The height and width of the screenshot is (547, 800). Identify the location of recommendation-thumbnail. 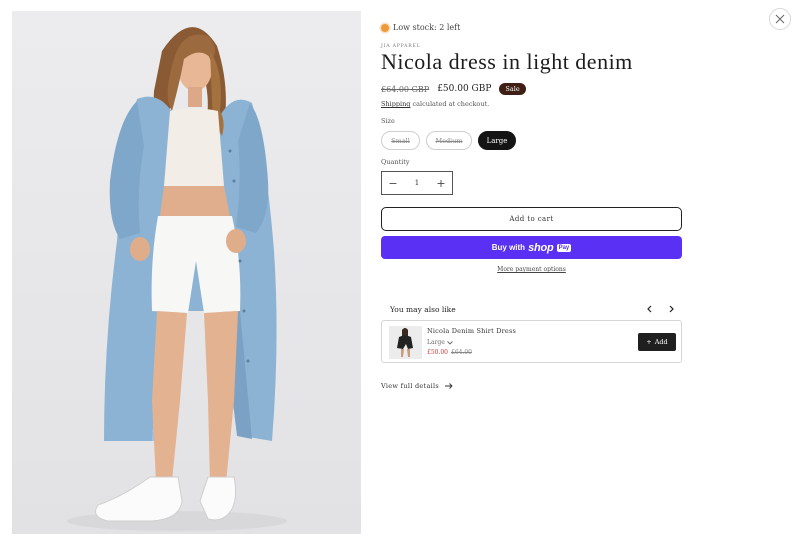
(405, 342).